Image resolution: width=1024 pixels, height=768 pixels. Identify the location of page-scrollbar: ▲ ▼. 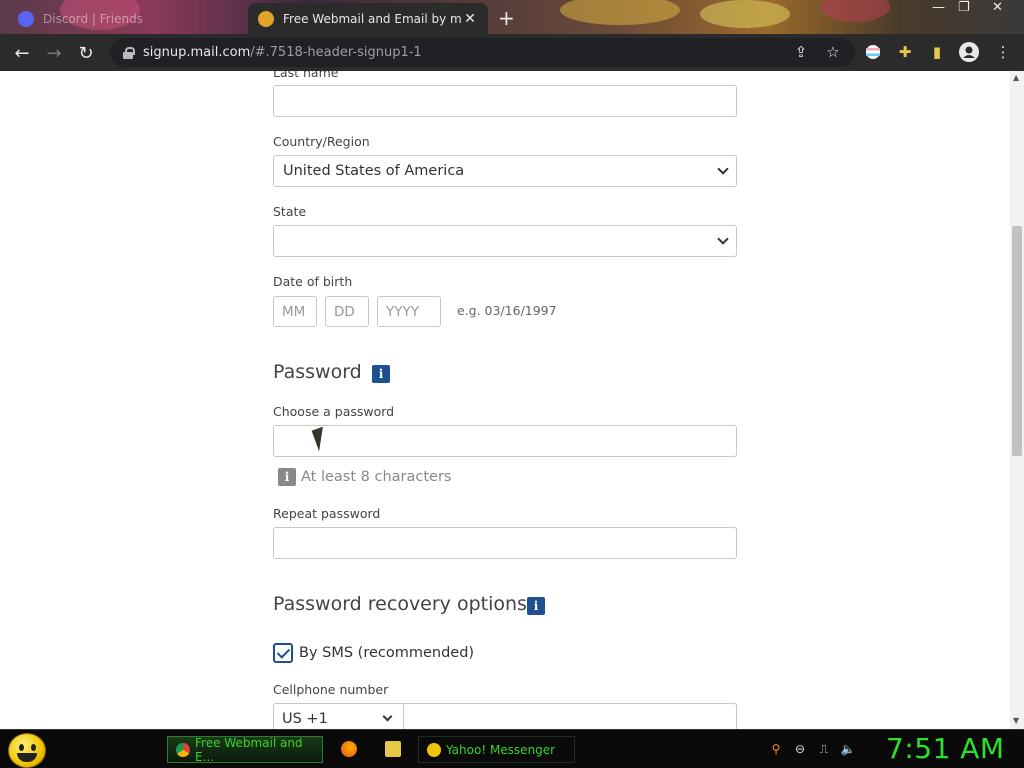
(1017, 400).